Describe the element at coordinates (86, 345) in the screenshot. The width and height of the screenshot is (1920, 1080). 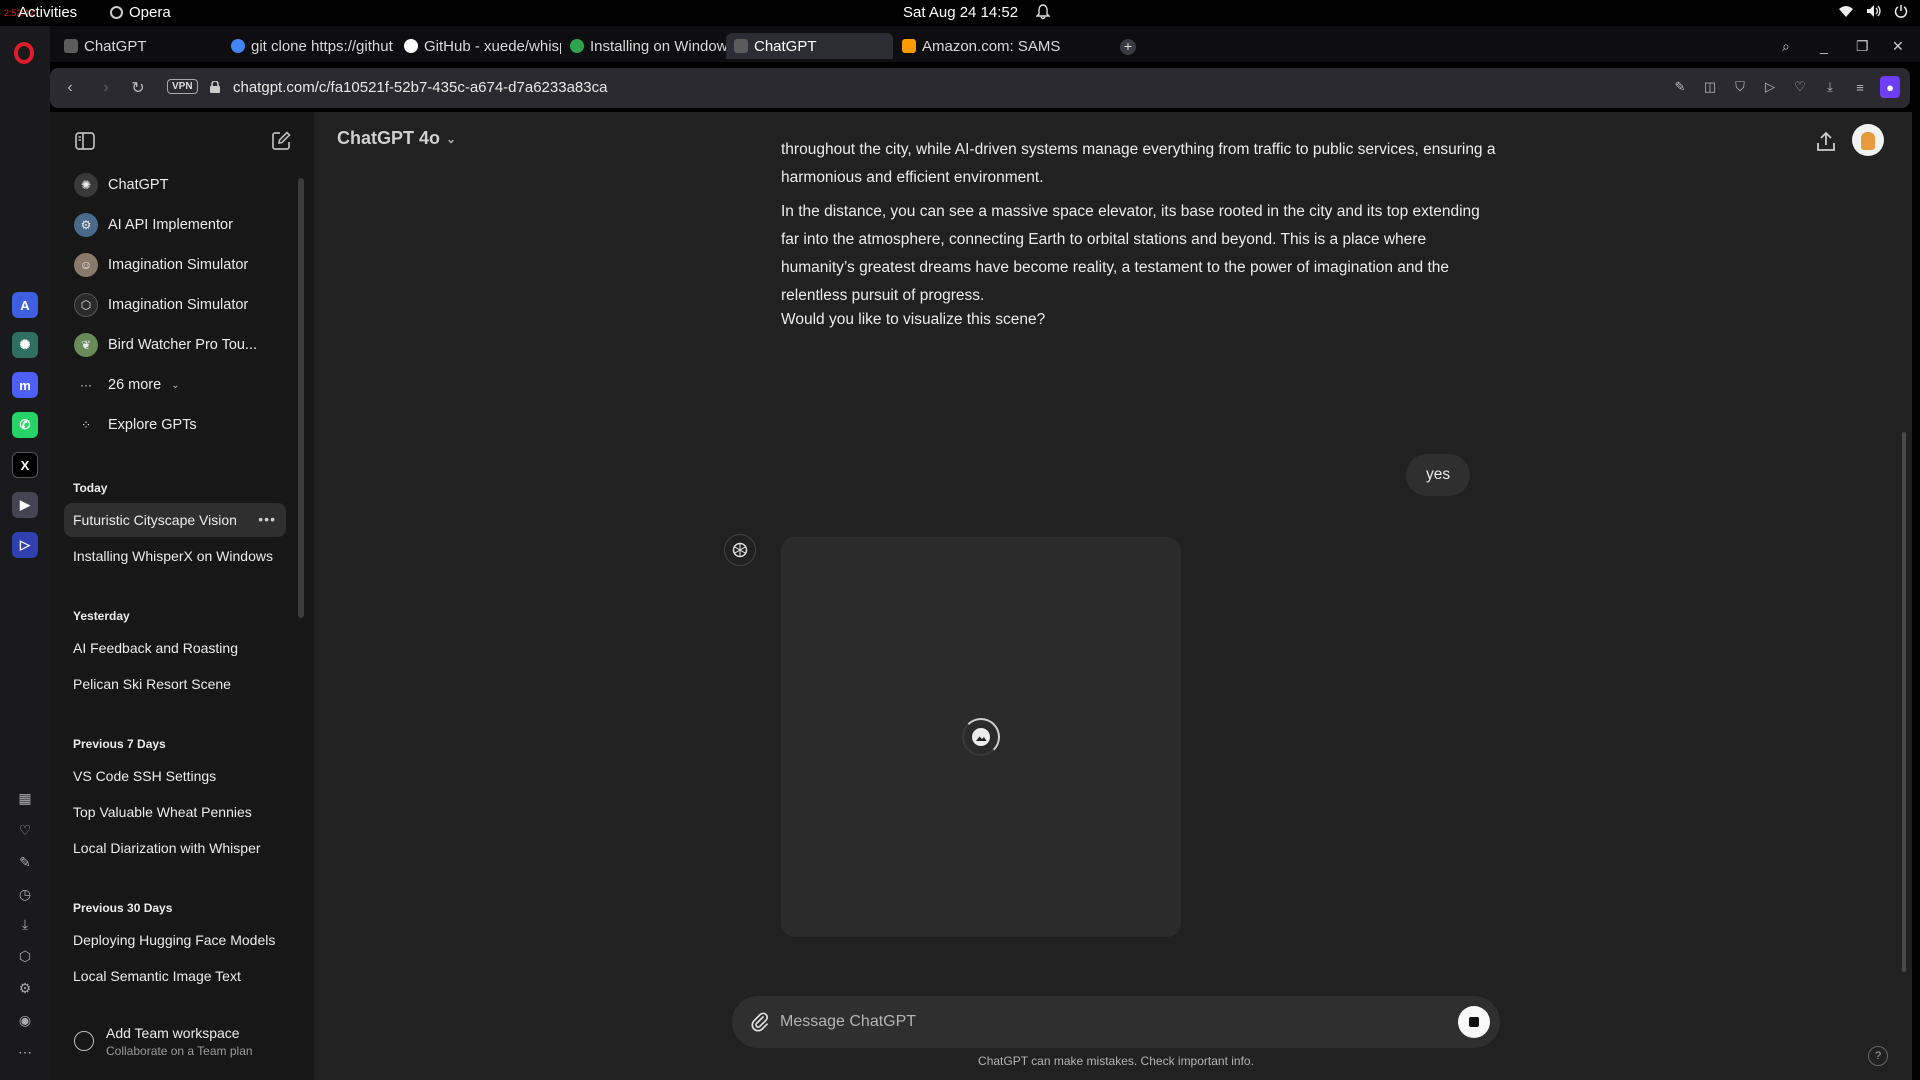
I see `bird-icon: ❦` at that location.